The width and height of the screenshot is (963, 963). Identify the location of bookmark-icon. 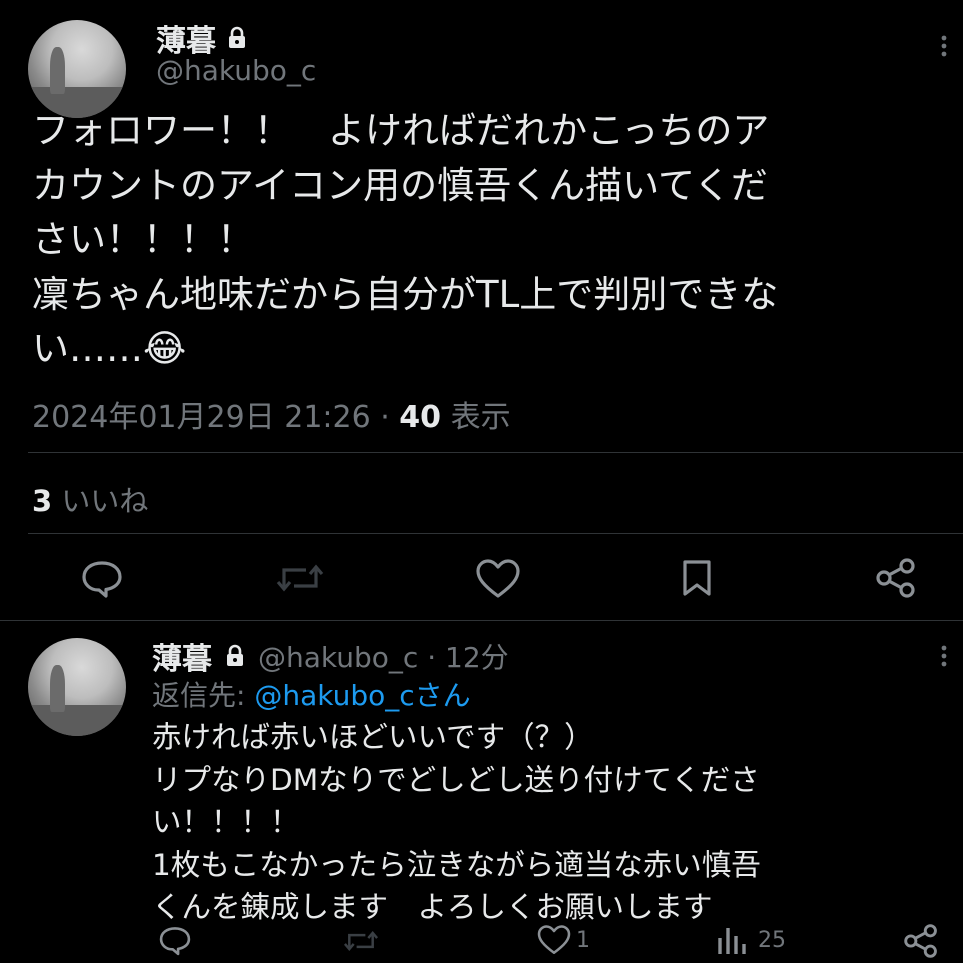
(697, 578).